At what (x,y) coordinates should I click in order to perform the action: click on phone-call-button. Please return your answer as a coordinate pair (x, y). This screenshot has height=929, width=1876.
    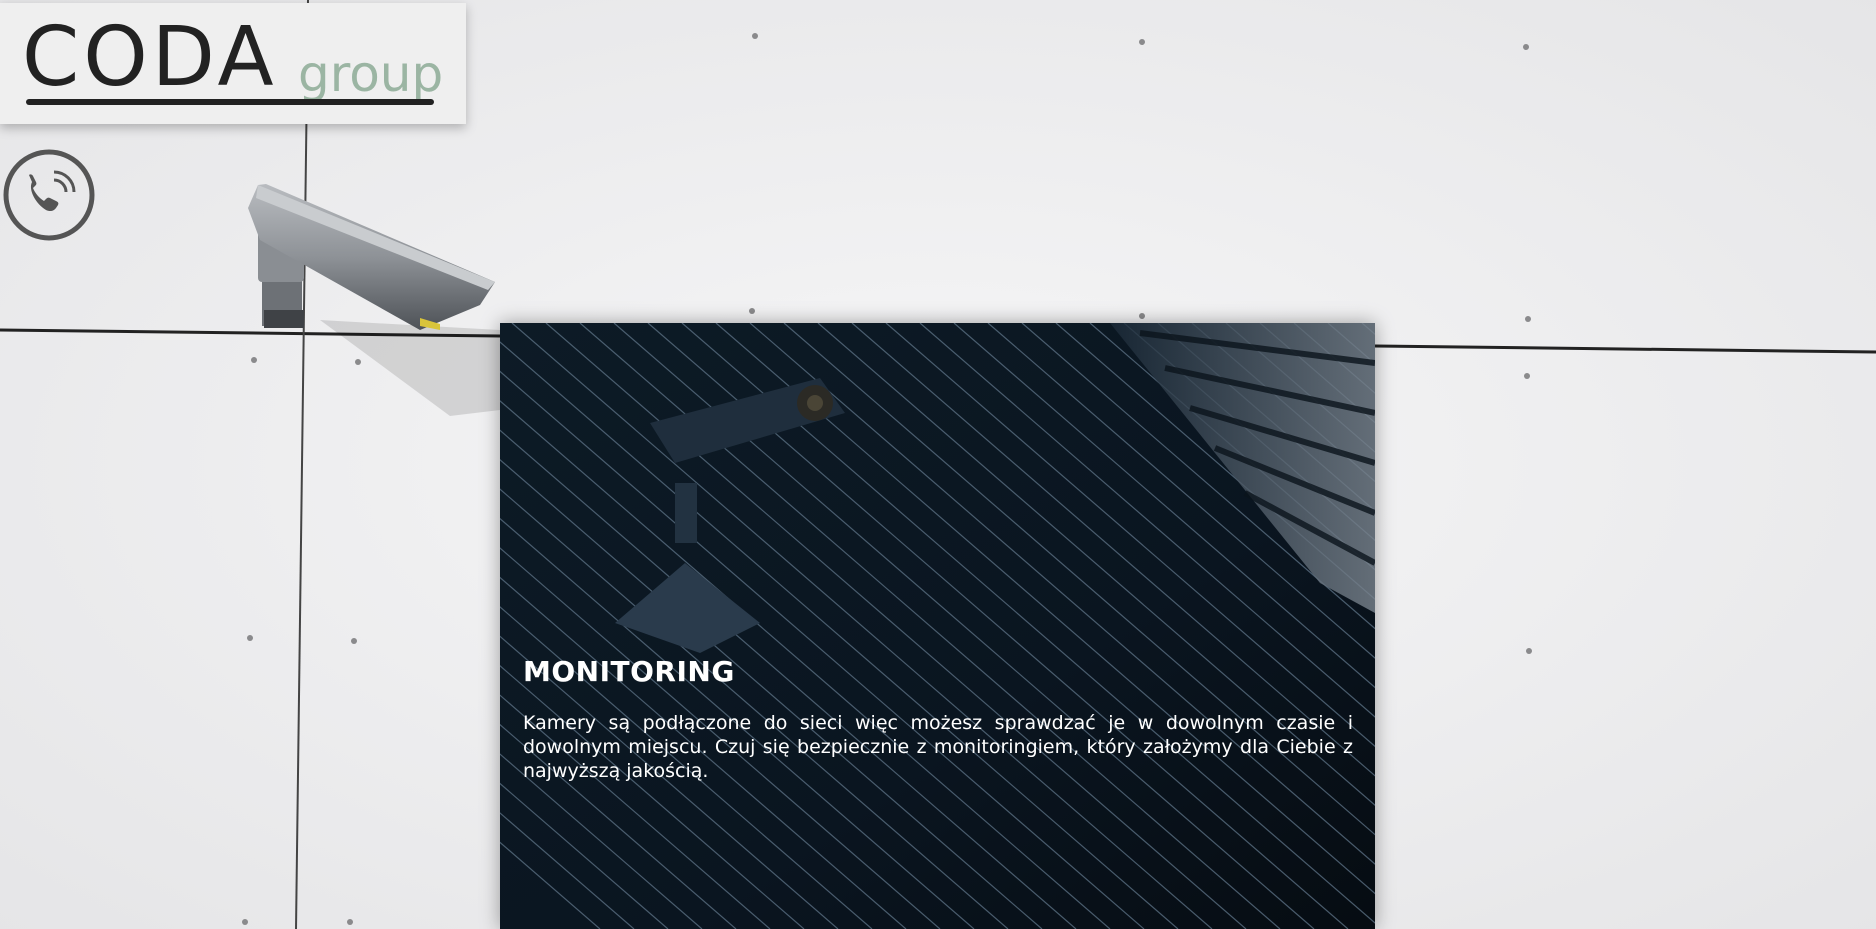
    Looking at the image, I should click on (49, 195).